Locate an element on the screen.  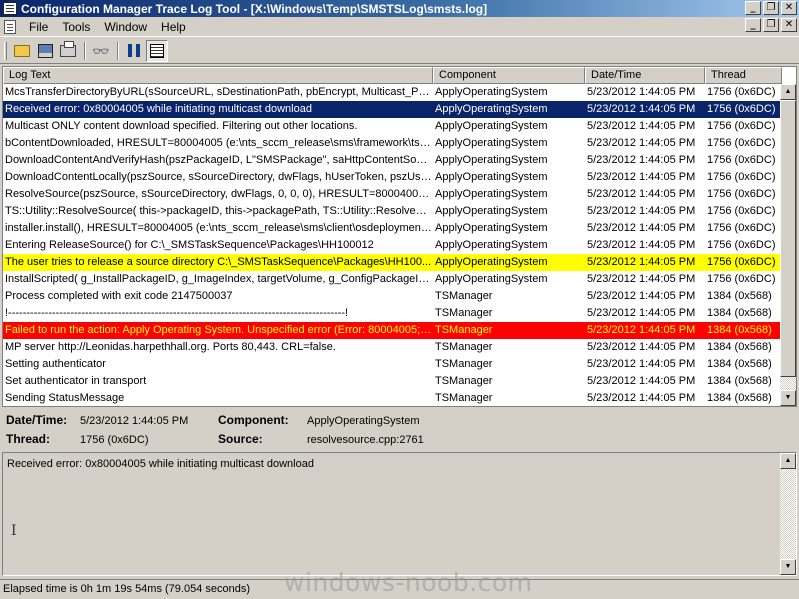
document-icon is located at coordinates (10, 26).